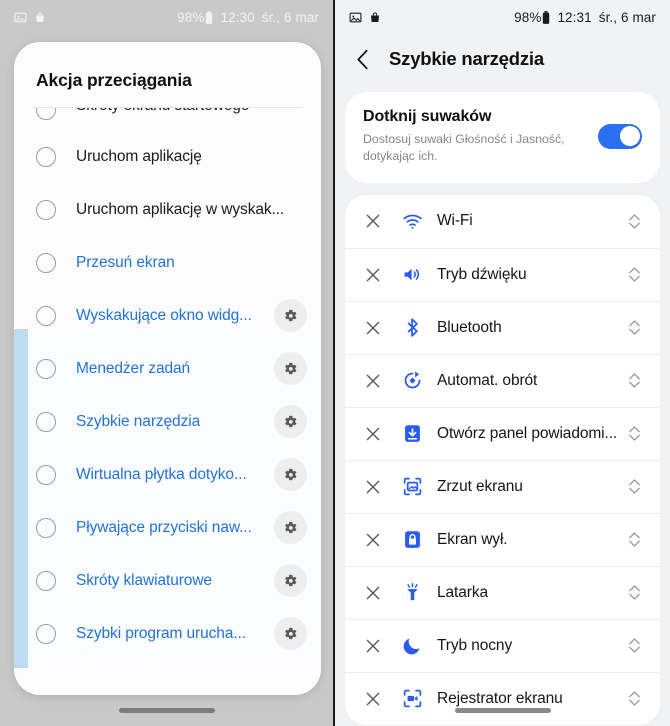 The height and width of the screenshot is (726, 670). Describe the element at coordinates (167, 580) in the screenshot. I see `option-row: Skróty klawiaturowe` at that location.